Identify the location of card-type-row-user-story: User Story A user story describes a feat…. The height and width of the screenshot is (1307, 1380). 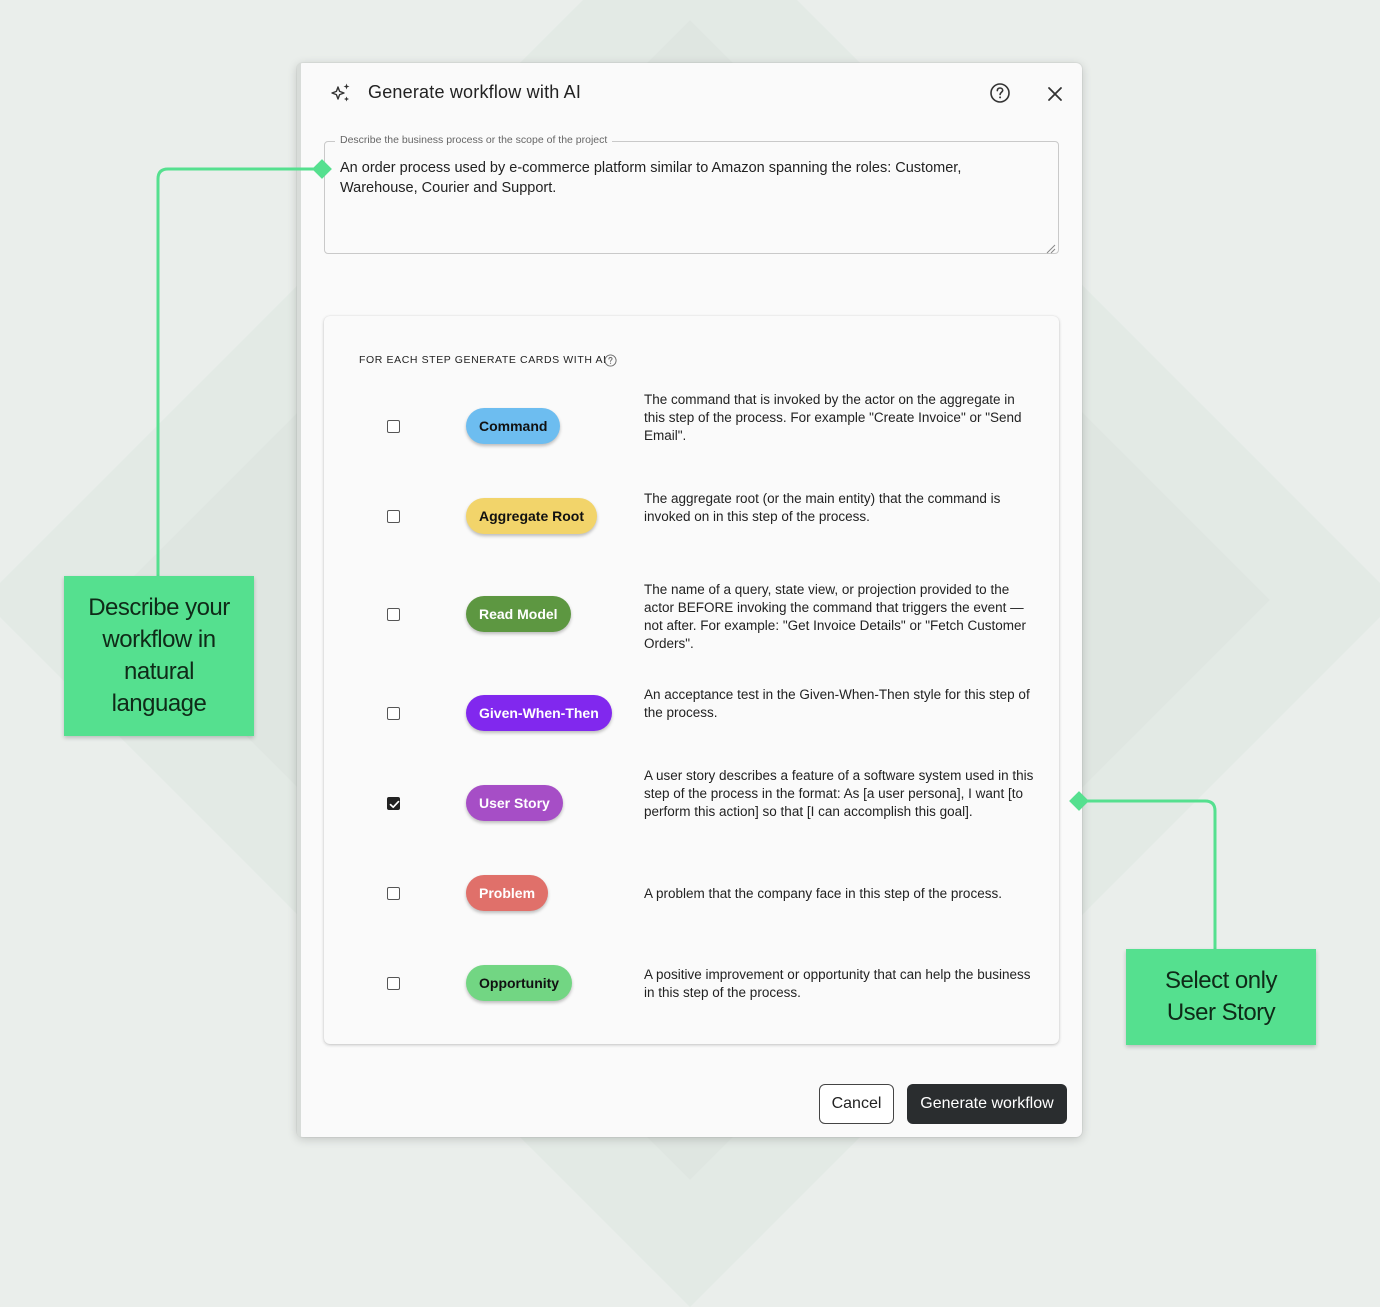
(691, 800).